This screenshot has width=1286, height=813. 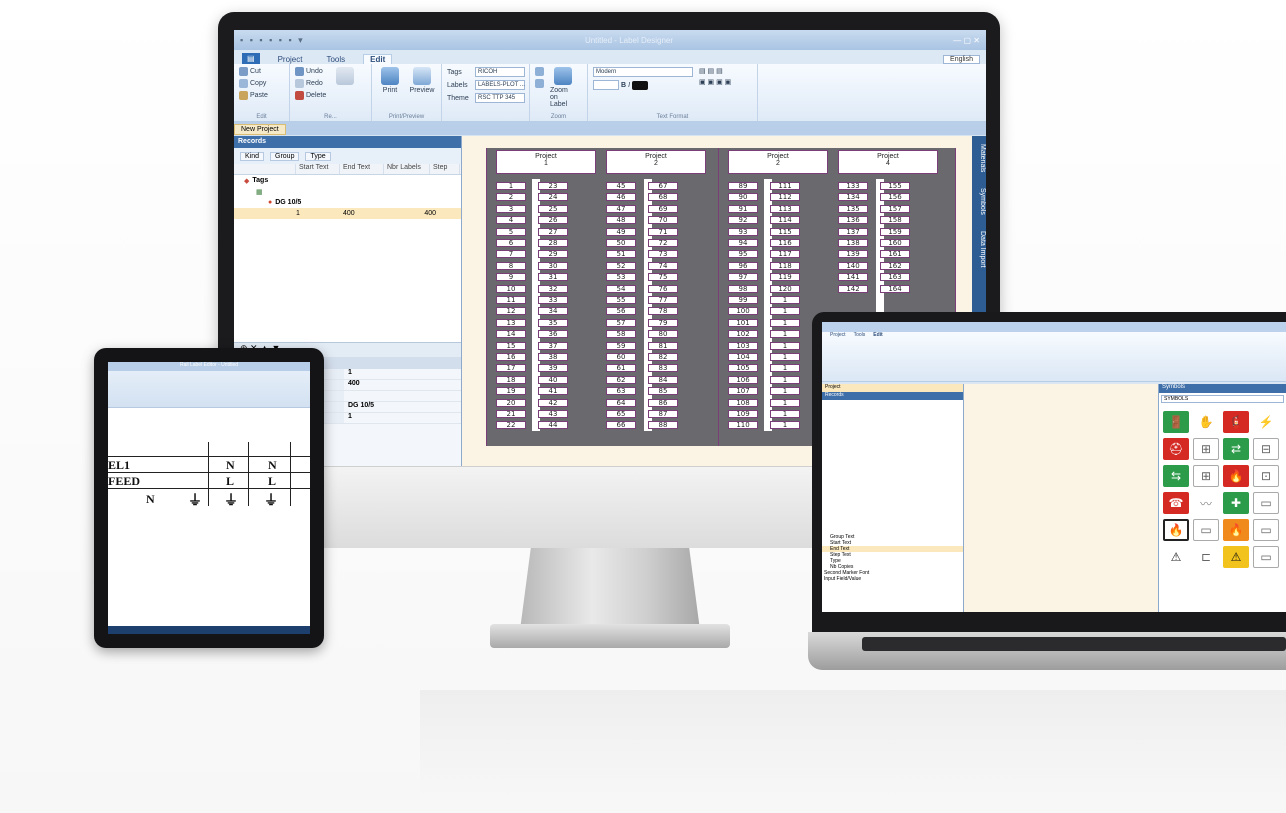 What do you see at coordinates (310, 95) in the screenshot?
I see `delete-button: Delete` at bounding box center [310, 95].